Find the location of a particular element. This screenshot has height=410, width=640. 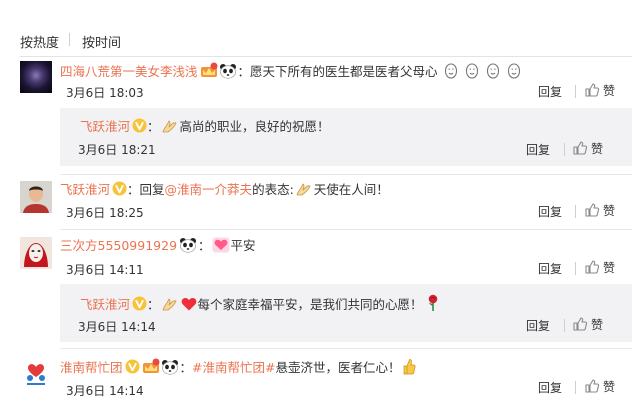

commenter-name-link: 四海八荒第一美女李浅浅 is located at coordinates (129, 71).